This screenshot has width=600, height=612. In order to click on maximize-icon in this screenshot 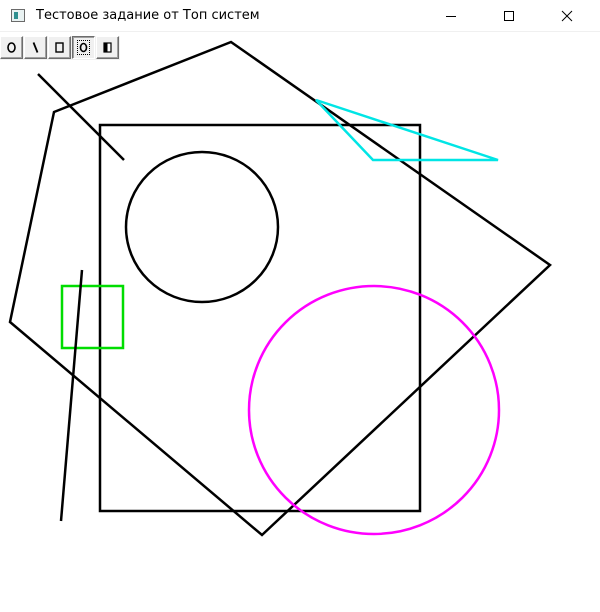, I will do `click(509, 15)`.